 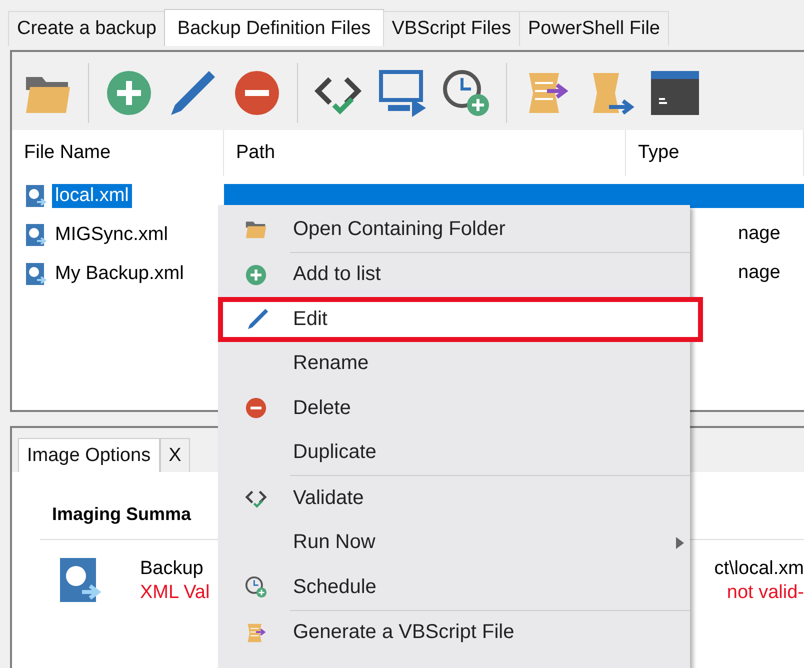 What do you see at coordinates (454, 408) in the screenshot?
I see `menu-item: Delete` at bounding box center [454, 408].